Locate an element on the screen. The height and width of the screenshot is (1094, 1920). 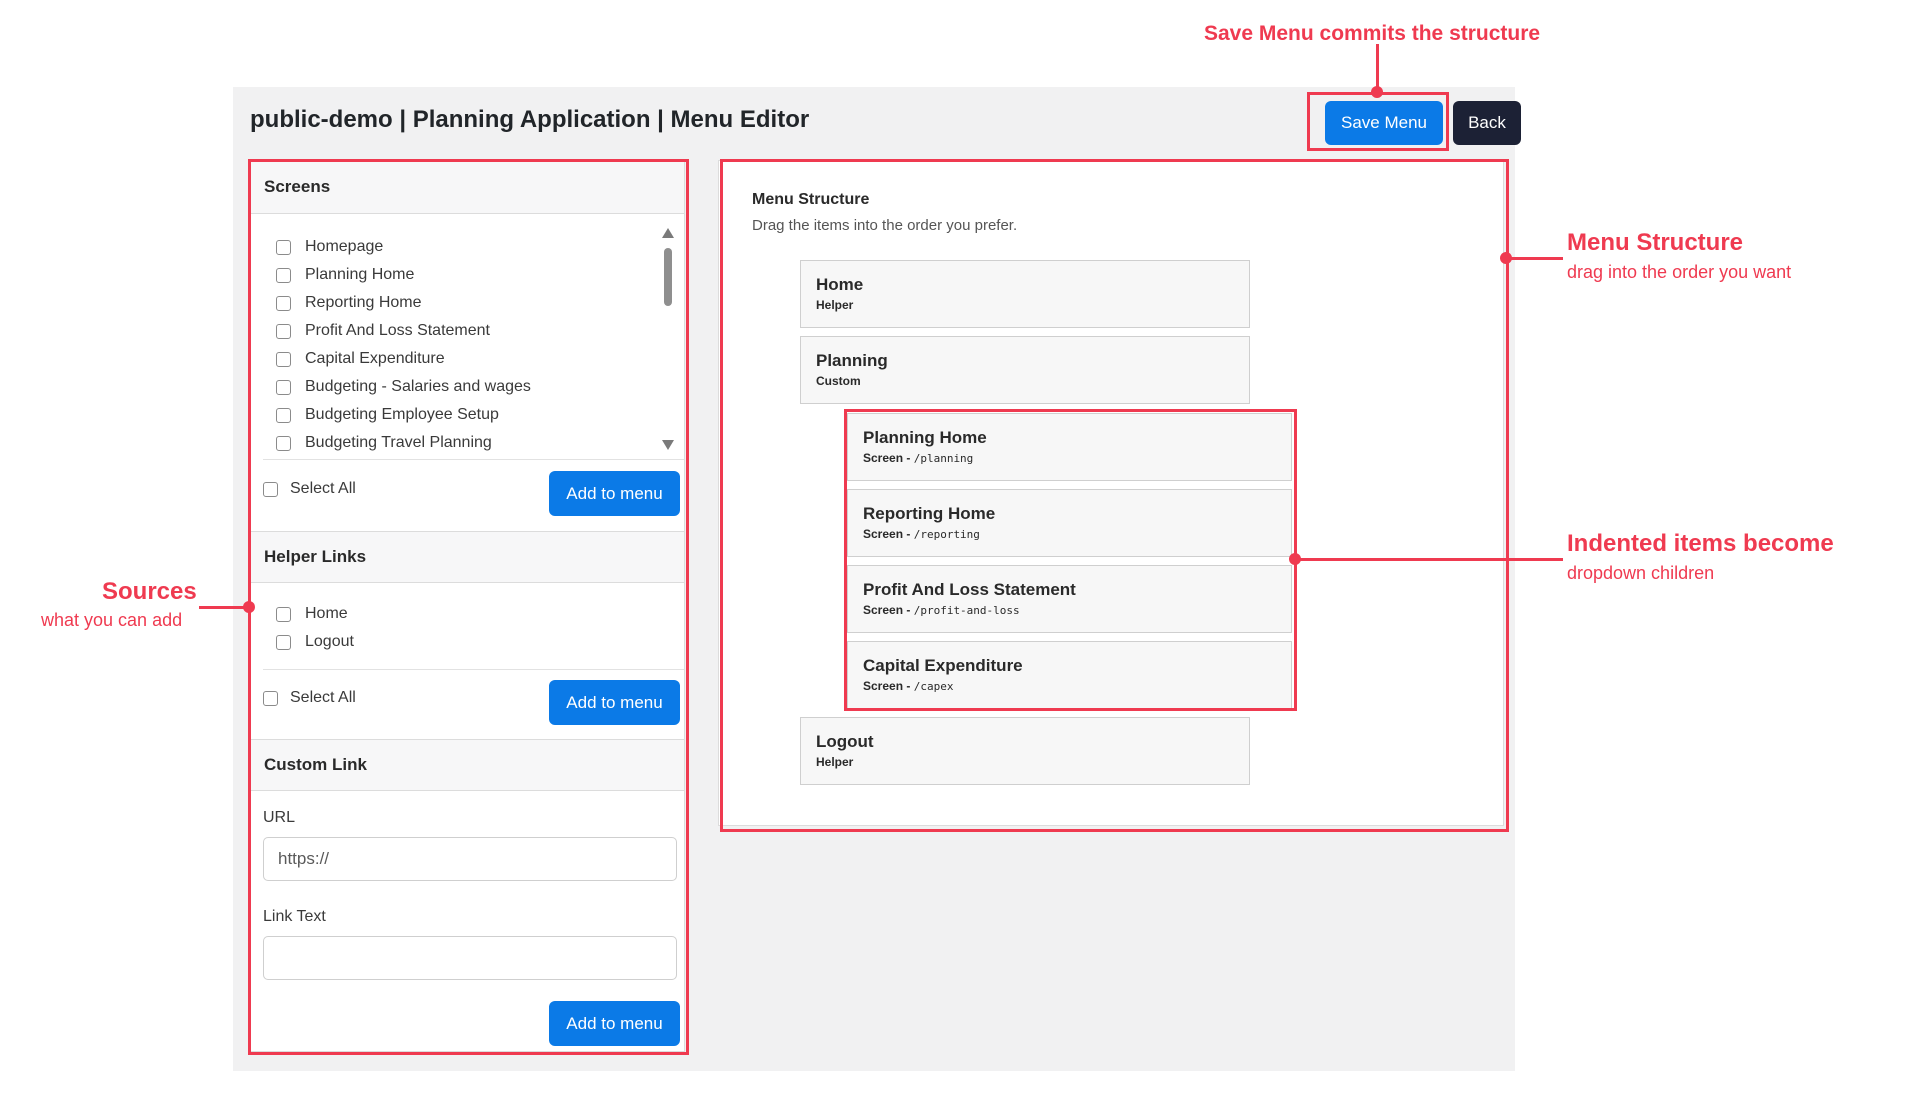
structure-callout-line is located at coordinates (1534, 258).